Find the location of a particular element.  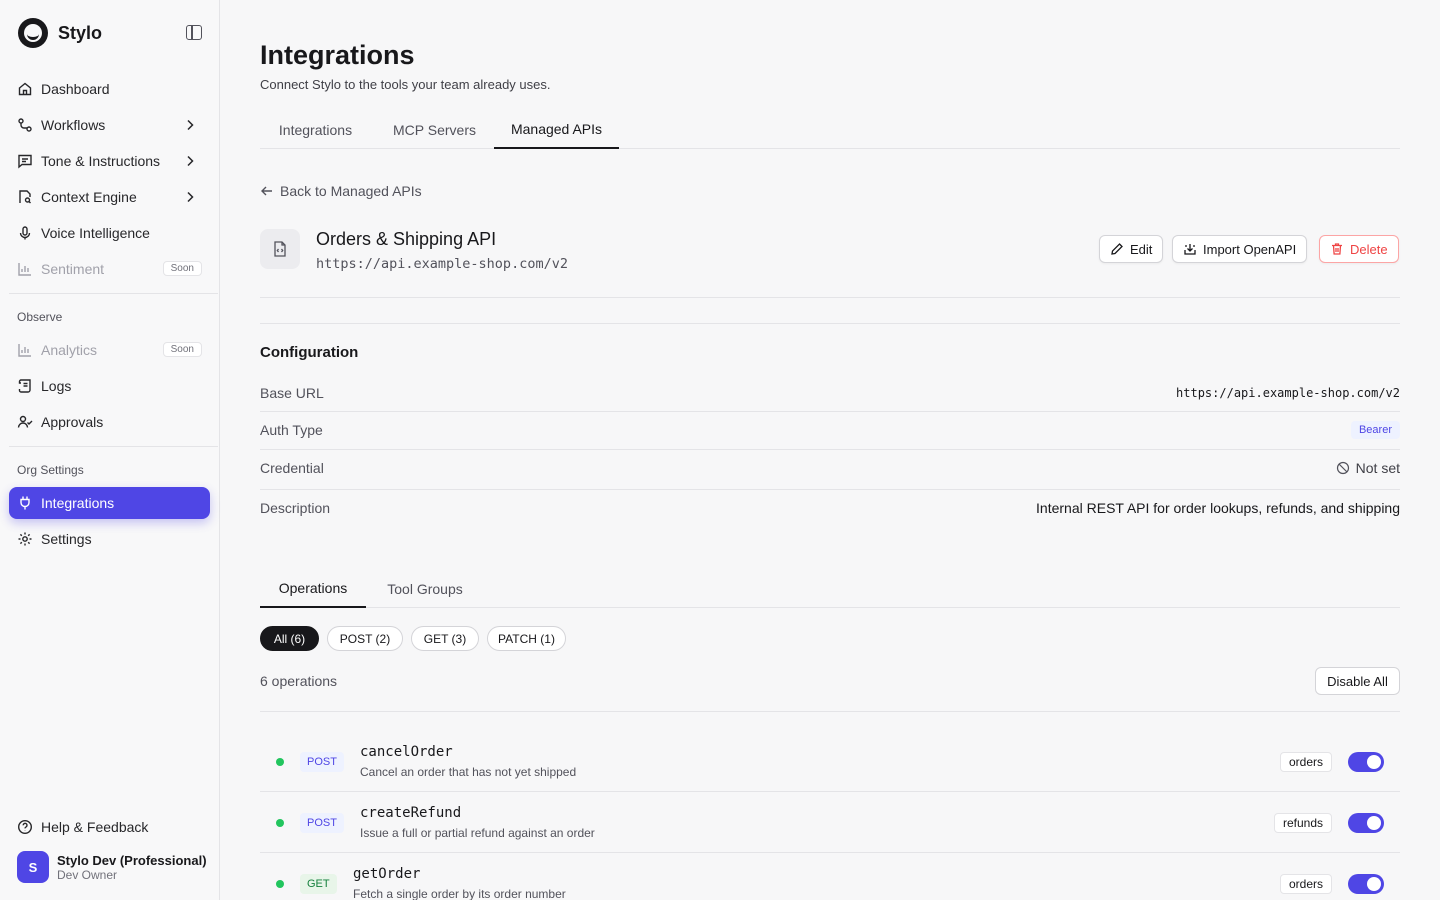

plug-icon is located at coordinates (25, 503).